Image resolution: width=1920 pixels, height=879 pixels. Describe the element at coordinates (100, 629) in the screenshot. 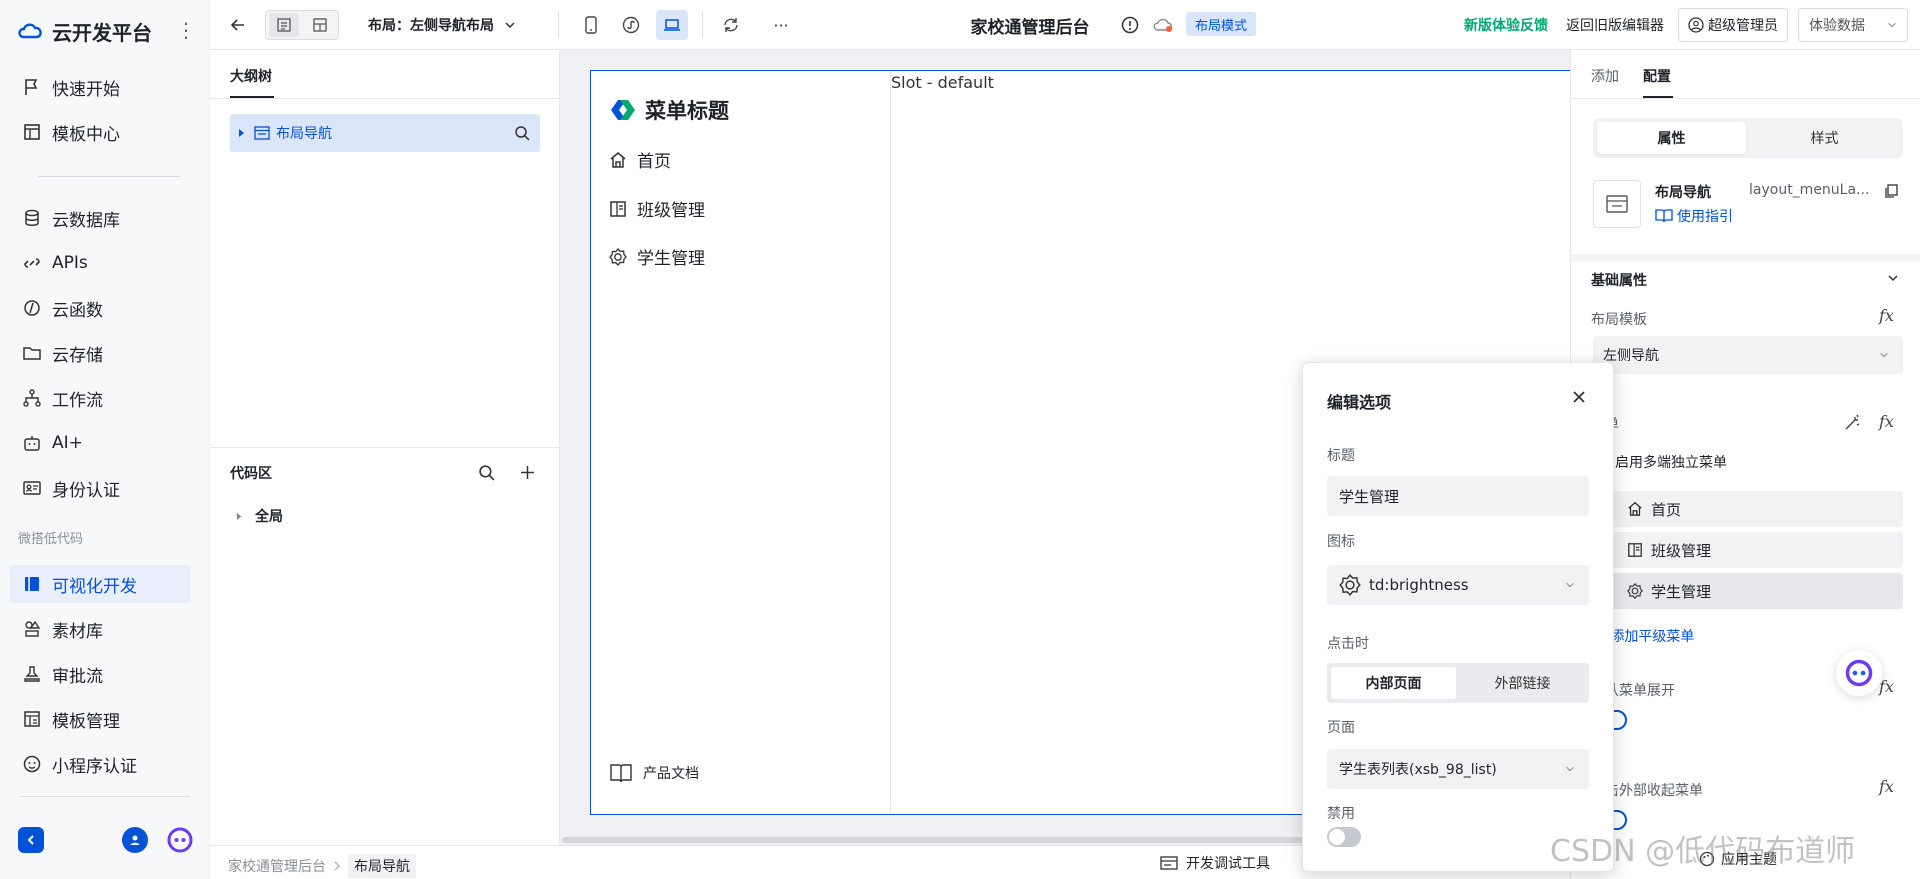

I see `nav-item-assets: 素材库` at that location.